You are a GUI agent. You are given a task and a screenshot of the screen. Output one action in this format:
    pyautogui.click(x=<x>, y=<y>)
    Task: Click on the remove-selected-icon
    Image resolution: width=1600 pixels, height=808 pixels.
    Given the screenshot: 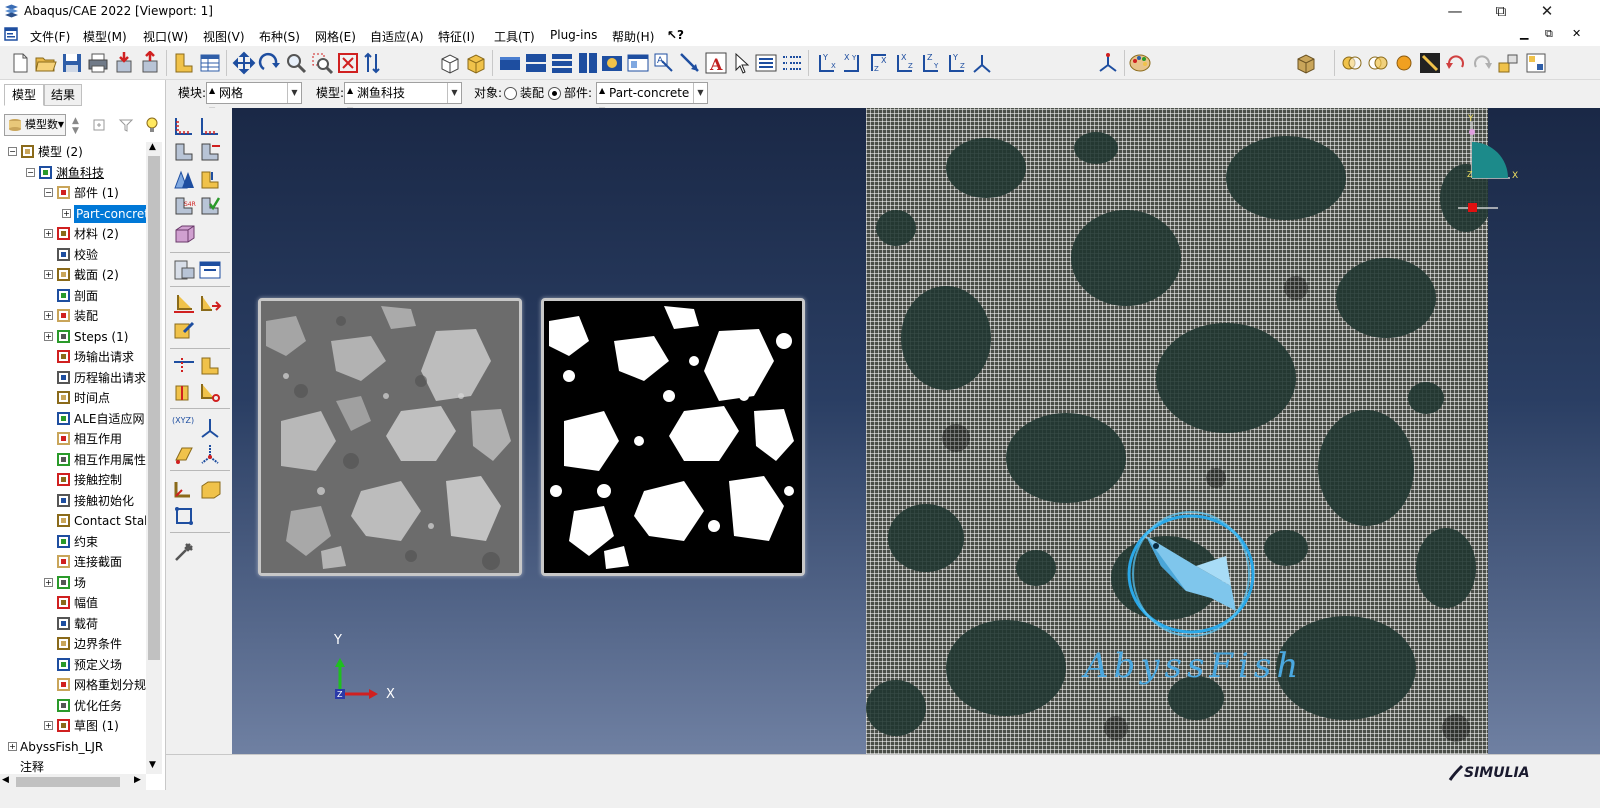 What is the action you would take?
    pyautogui.click(x=1430, y=63)
    